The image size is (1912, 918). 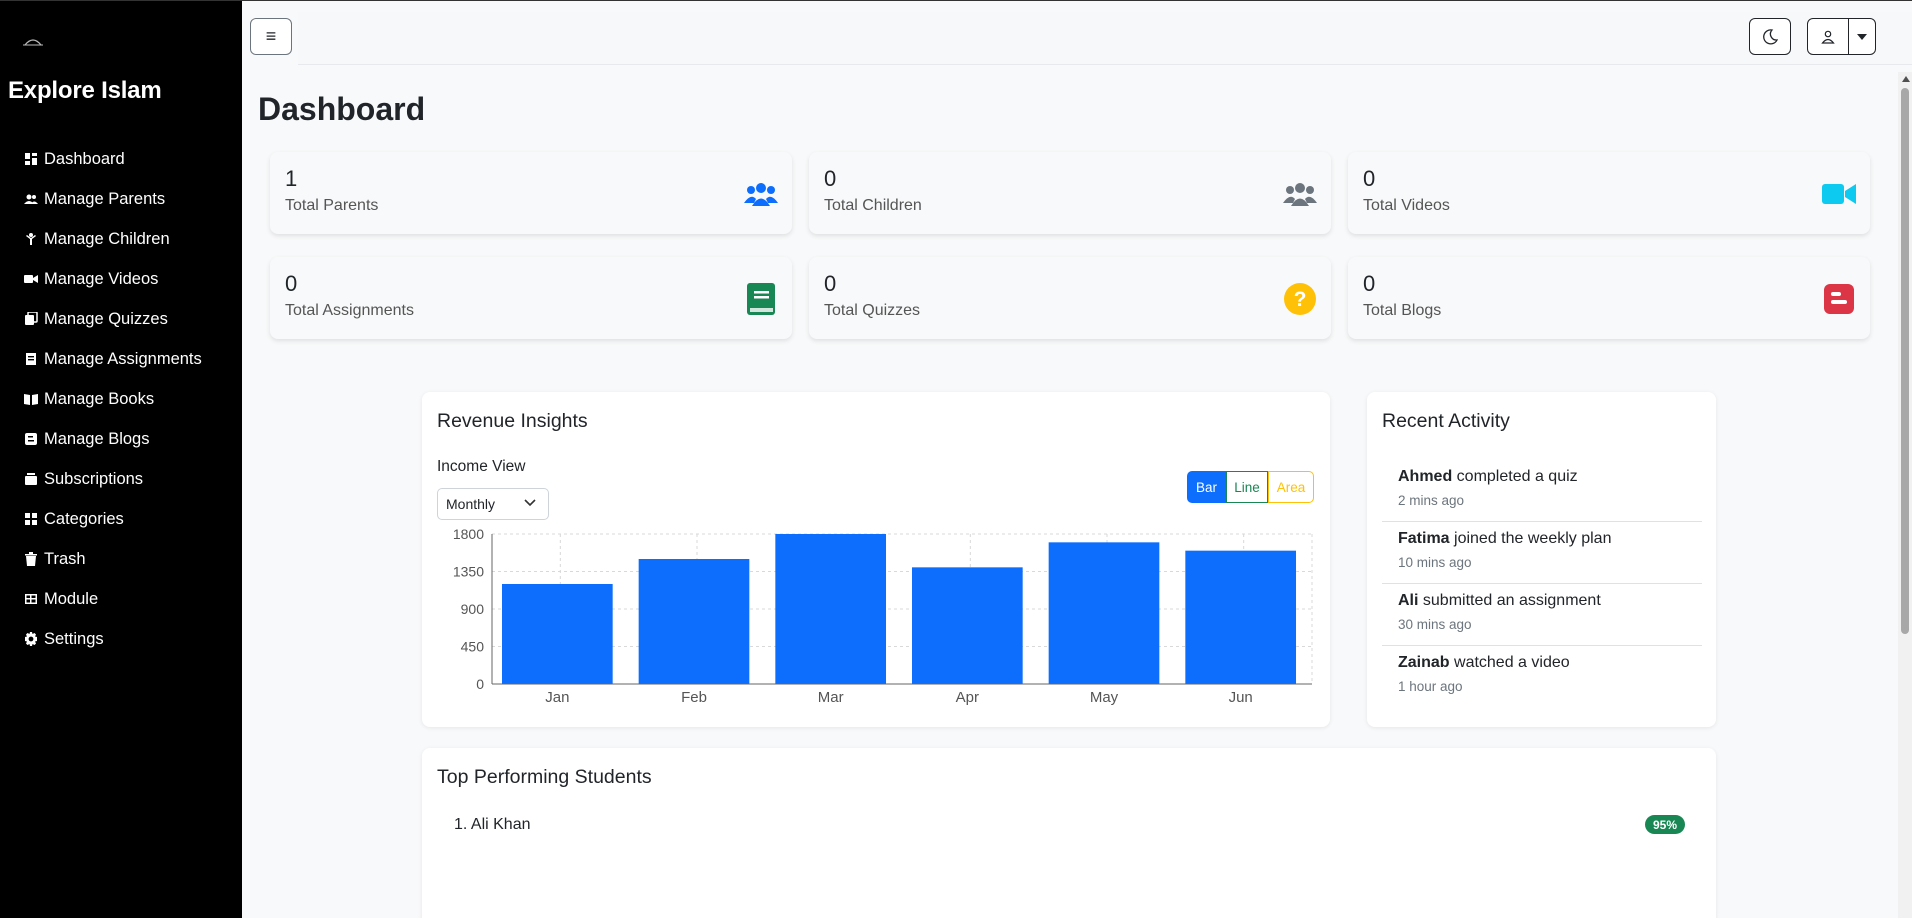 I want to click on sidebar-item-module: Module, so click(x=121, y=599).